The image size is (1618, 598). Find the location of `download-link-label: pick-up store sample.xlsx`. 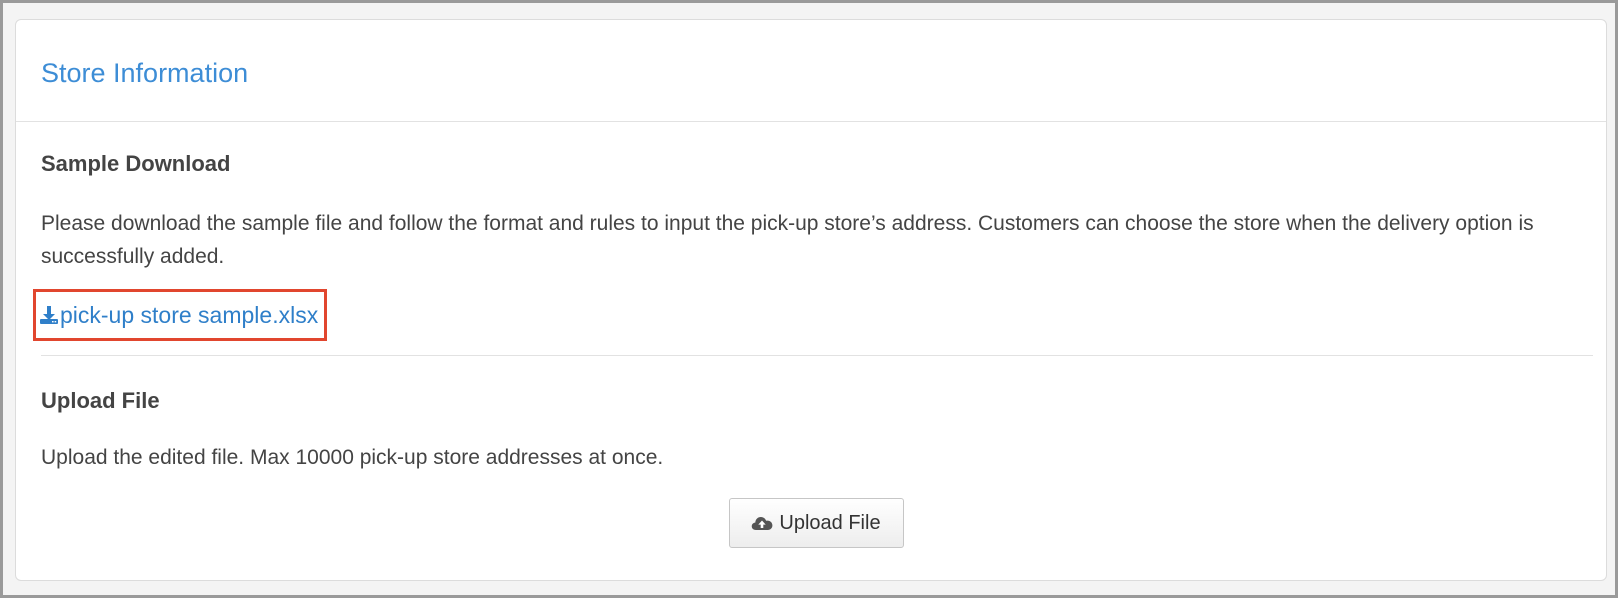

download-link-label: pick-up store sample.xlsx is located at coordinates (189, 314).